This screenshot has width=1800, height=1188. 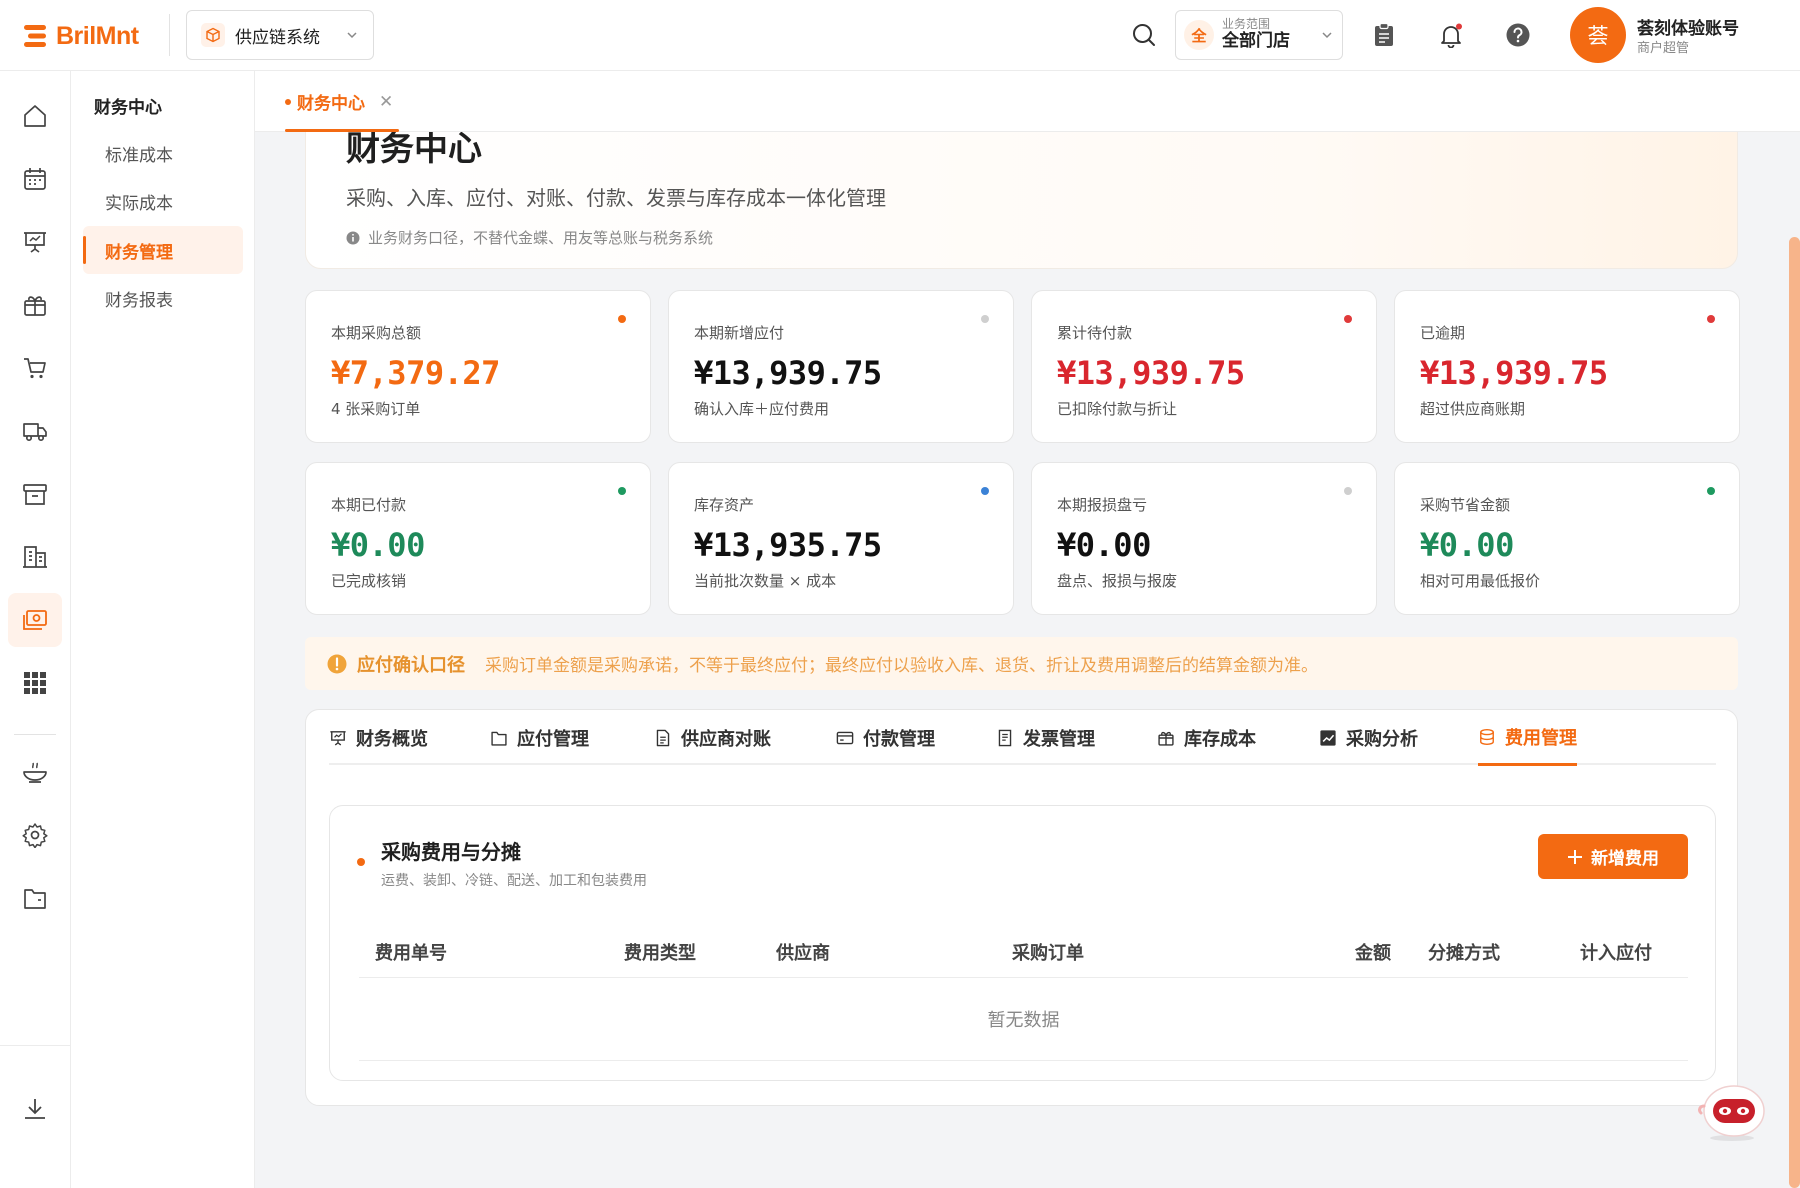 What do you see at coordinates (35, 683) in the screenshot?
I see `rail-apps` at bounding box center [35, 683].